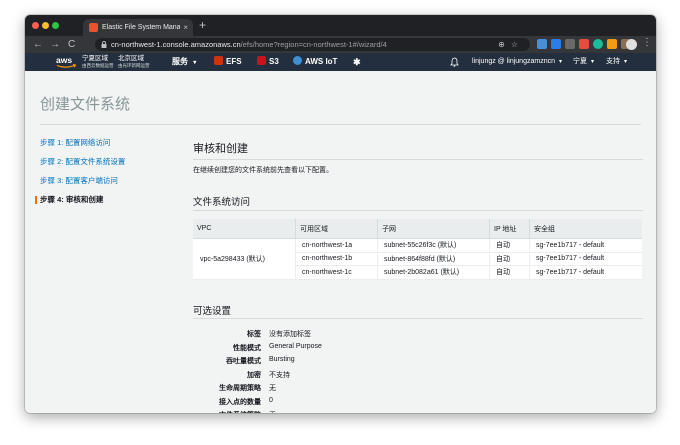 The height and width of the screenshot is (445, 680). Describe the element at coordinates (244, 229) in the screenshot. I see `column-header: VPC` at that location.